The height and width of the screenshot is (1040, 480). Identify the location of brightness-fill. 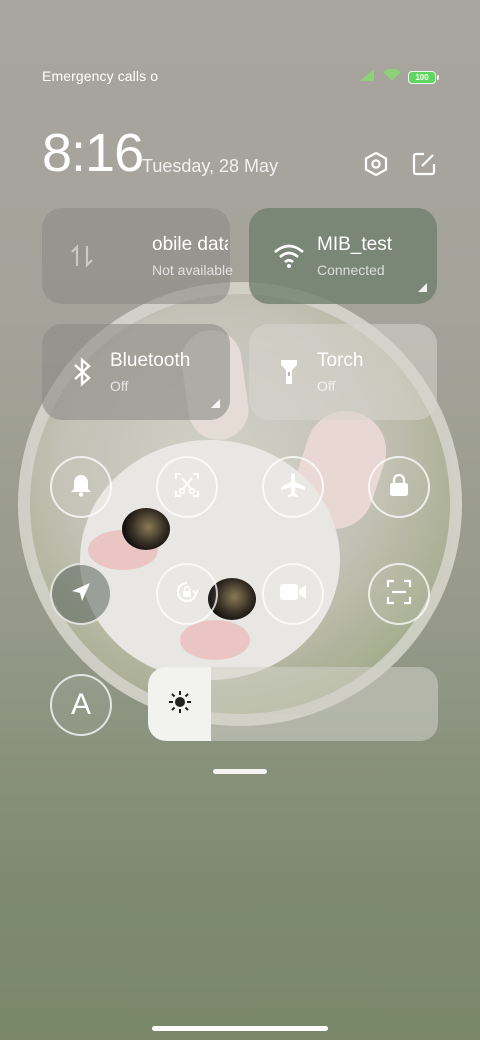
(179, 704).